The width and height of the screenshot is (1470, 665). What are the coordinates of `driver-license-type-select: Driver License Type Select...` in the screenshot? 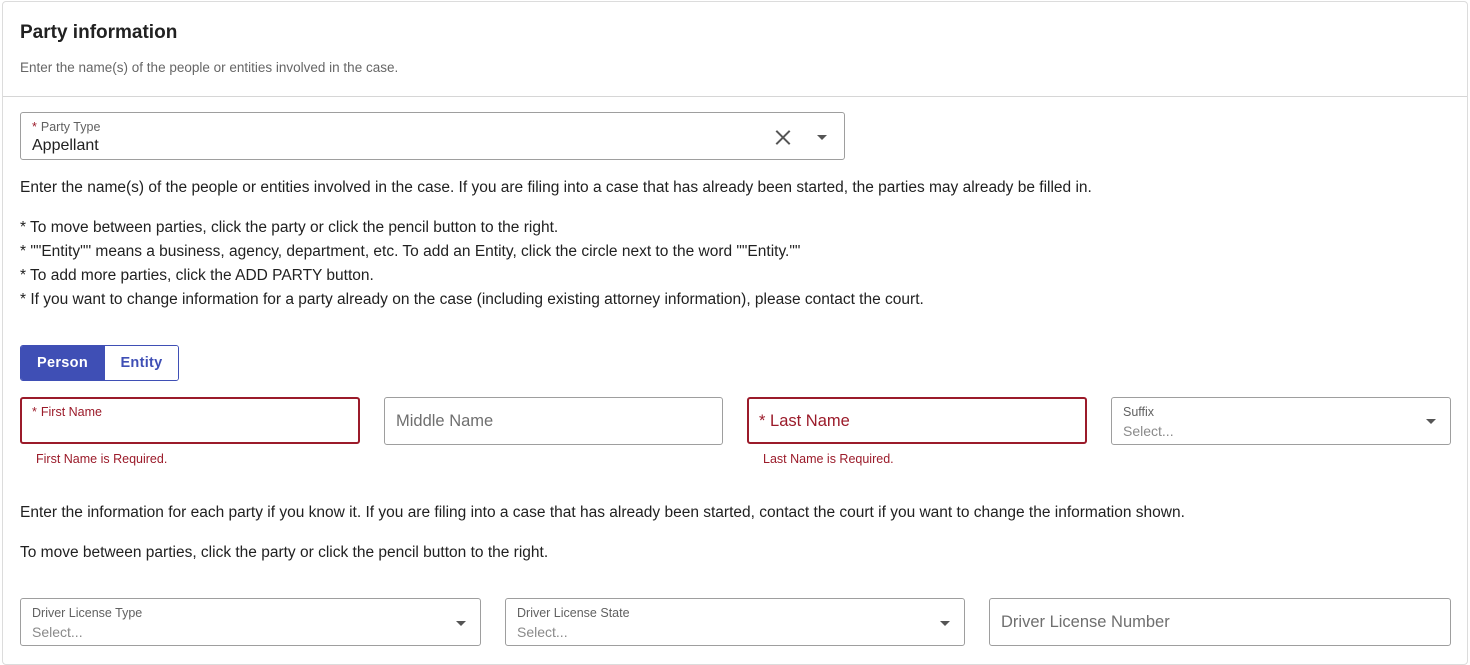 It's located at (250, 622).